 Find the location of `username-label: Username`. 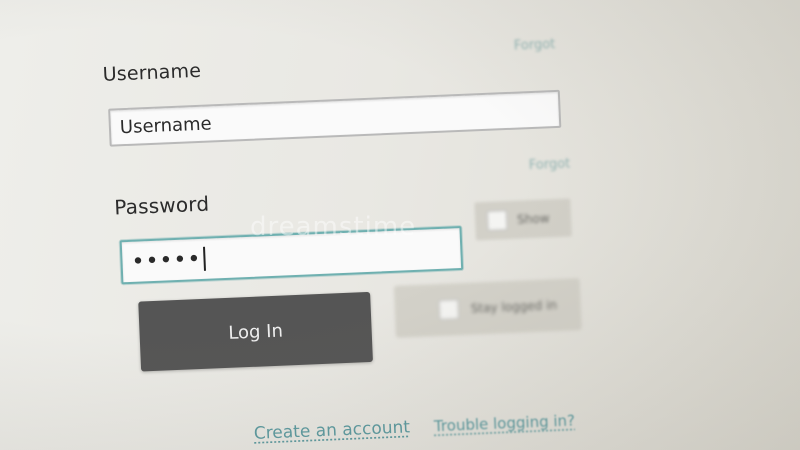

username-label: Username is located at coordinates (152, 72).